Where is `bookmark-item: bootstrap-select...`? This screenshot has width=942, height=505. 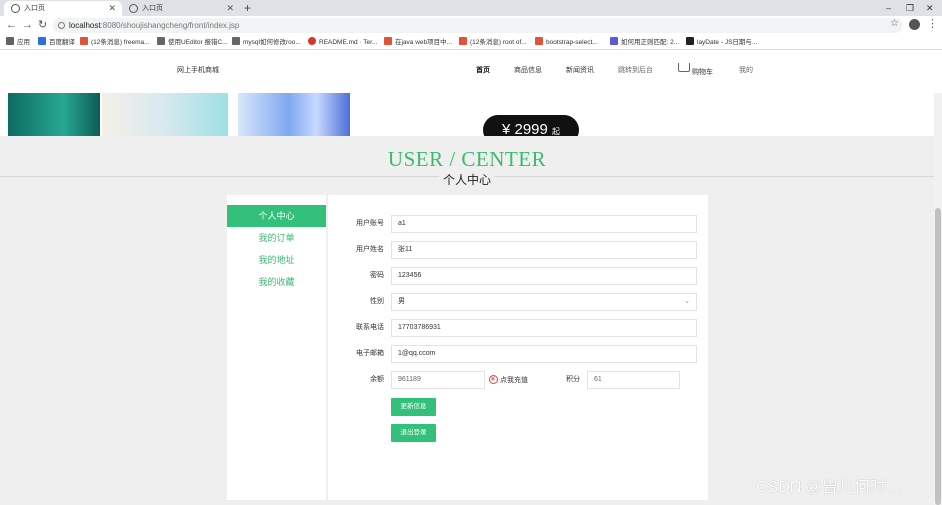
bookmark-item: bootstrap-select... is located at coordinates (566, 42).